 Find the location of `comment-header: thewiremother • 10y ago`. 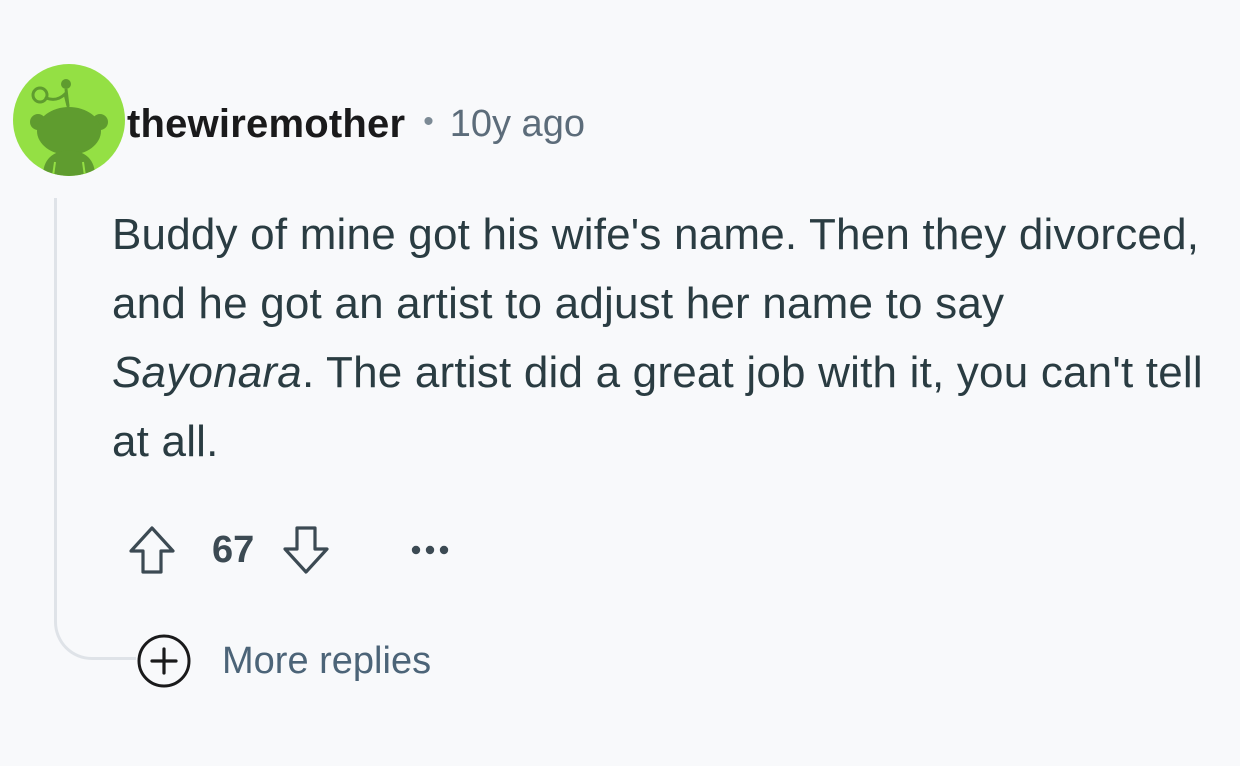

comment-header: thewiremother • 10y ago is located at coordinates (356, 124).